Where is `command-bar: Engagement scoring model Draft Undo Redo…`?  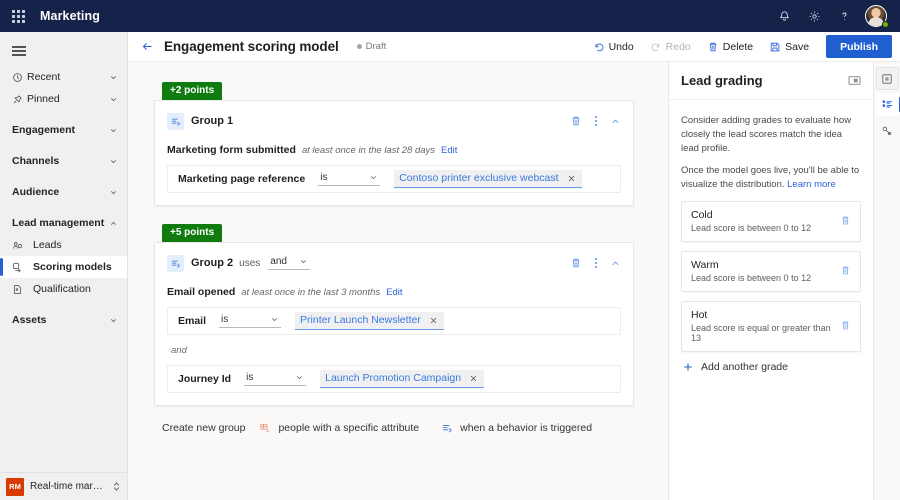 command-bar: Engagement scoring model Draft Undo Redo… is located at coordinates (514, 47).